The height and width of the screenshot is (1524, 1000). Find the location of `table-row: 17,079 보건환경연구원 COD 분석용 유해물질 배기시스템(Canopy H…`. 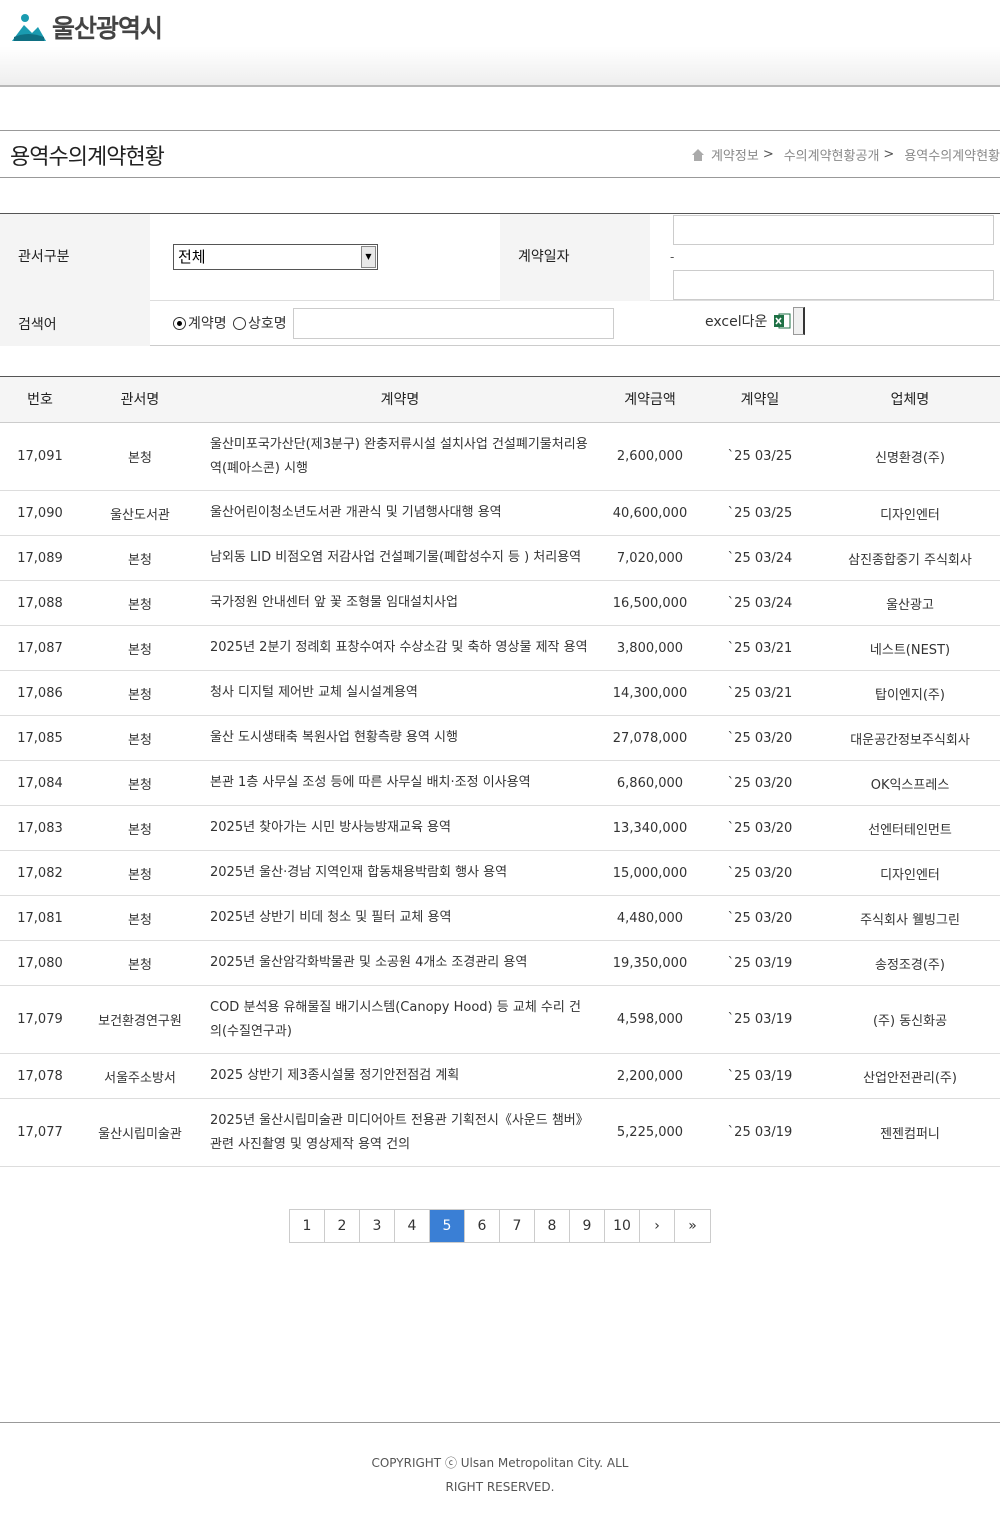

table-row: 17,079 보건환경연구원 COD 분석용 유해물질 배기시스템(Canopy H… is located at coordinates (500, 1020).